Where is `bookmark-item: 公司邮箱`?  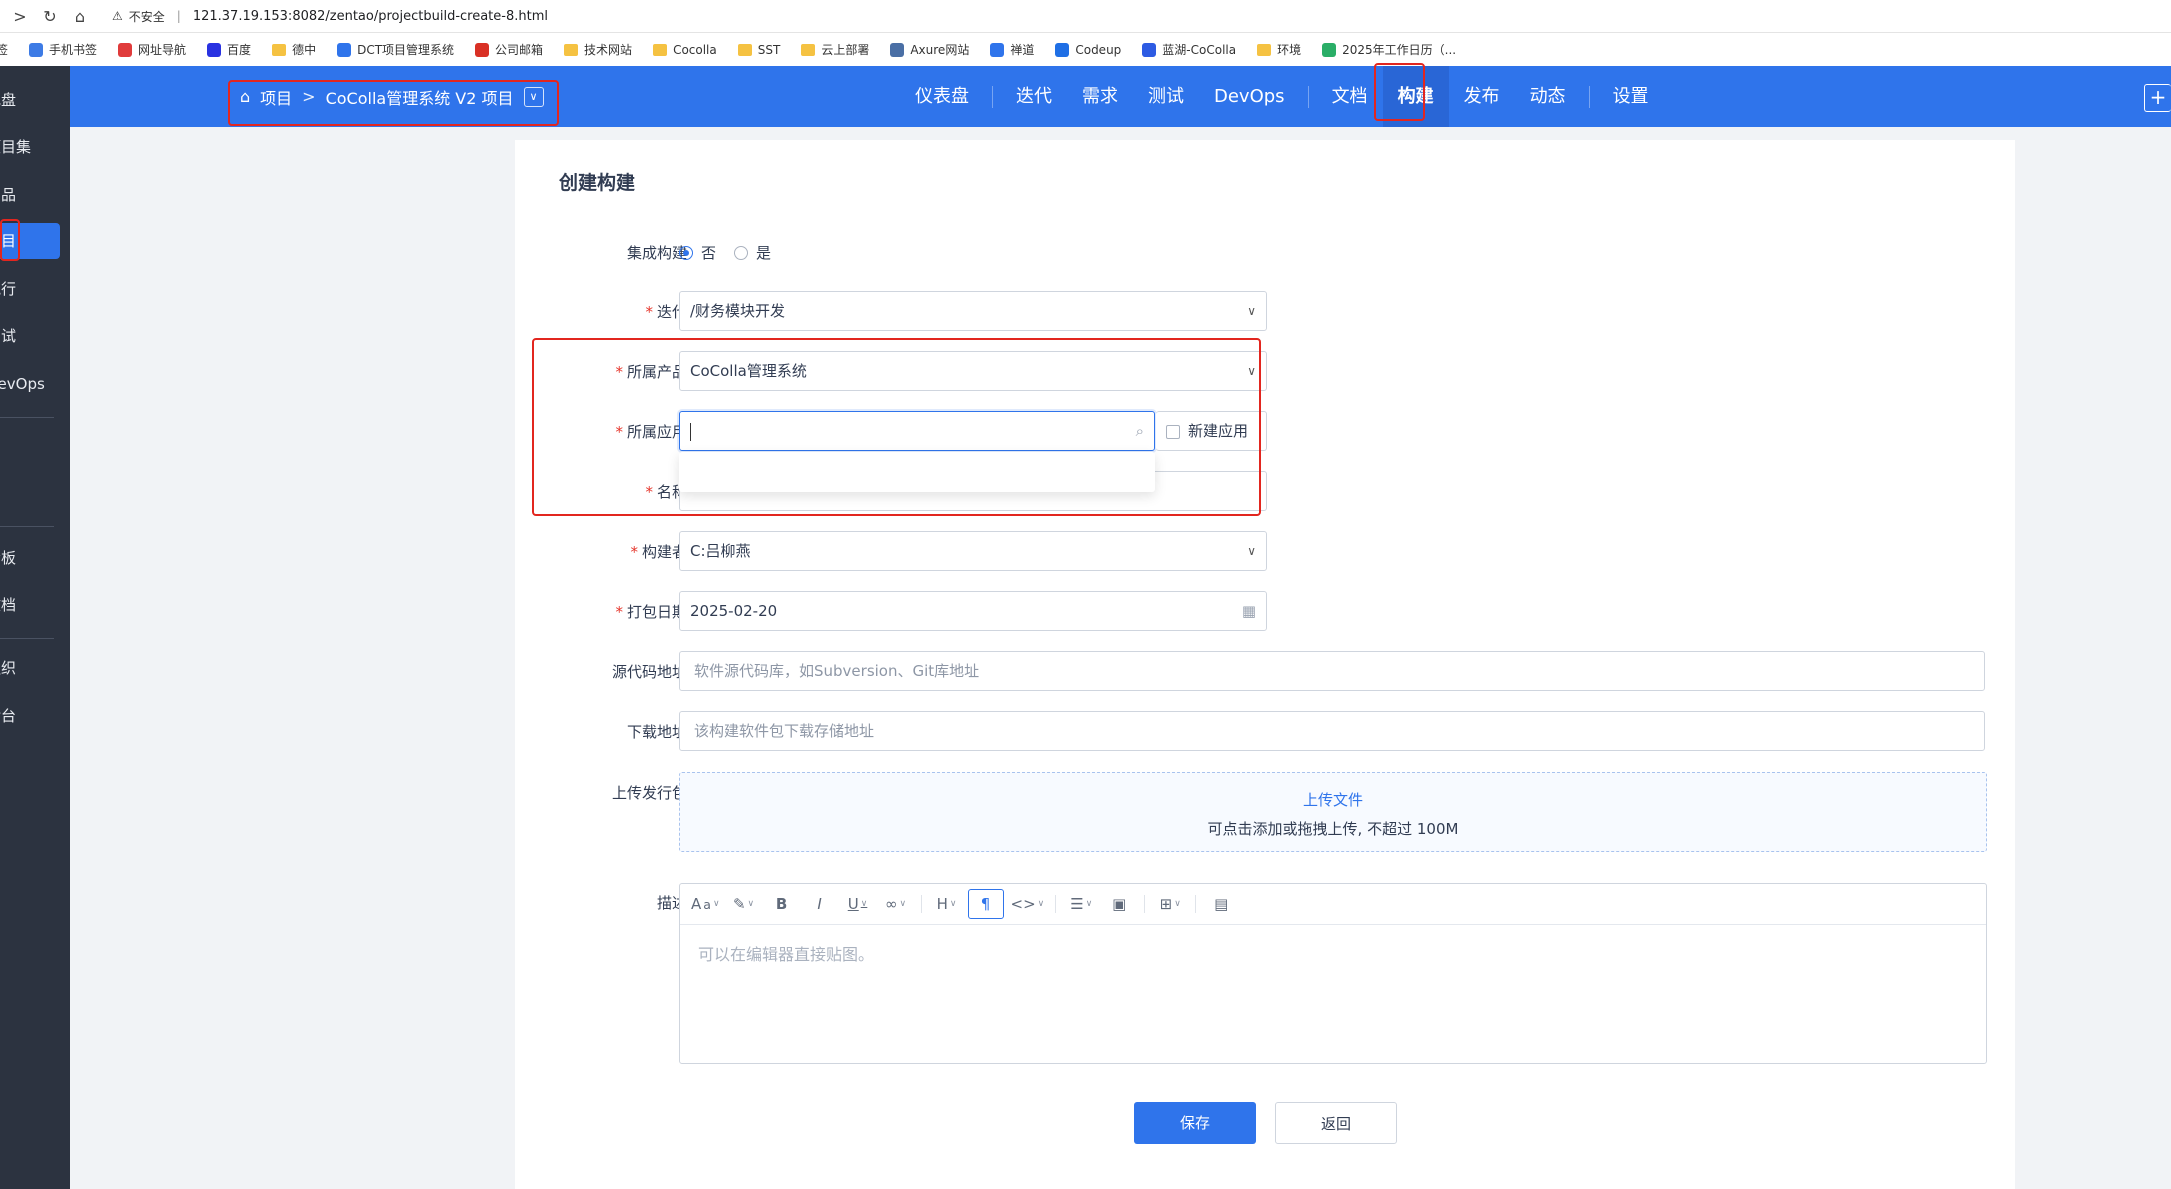
bookmark-item: 公司邮箱 is located at coordinates (509, 49).